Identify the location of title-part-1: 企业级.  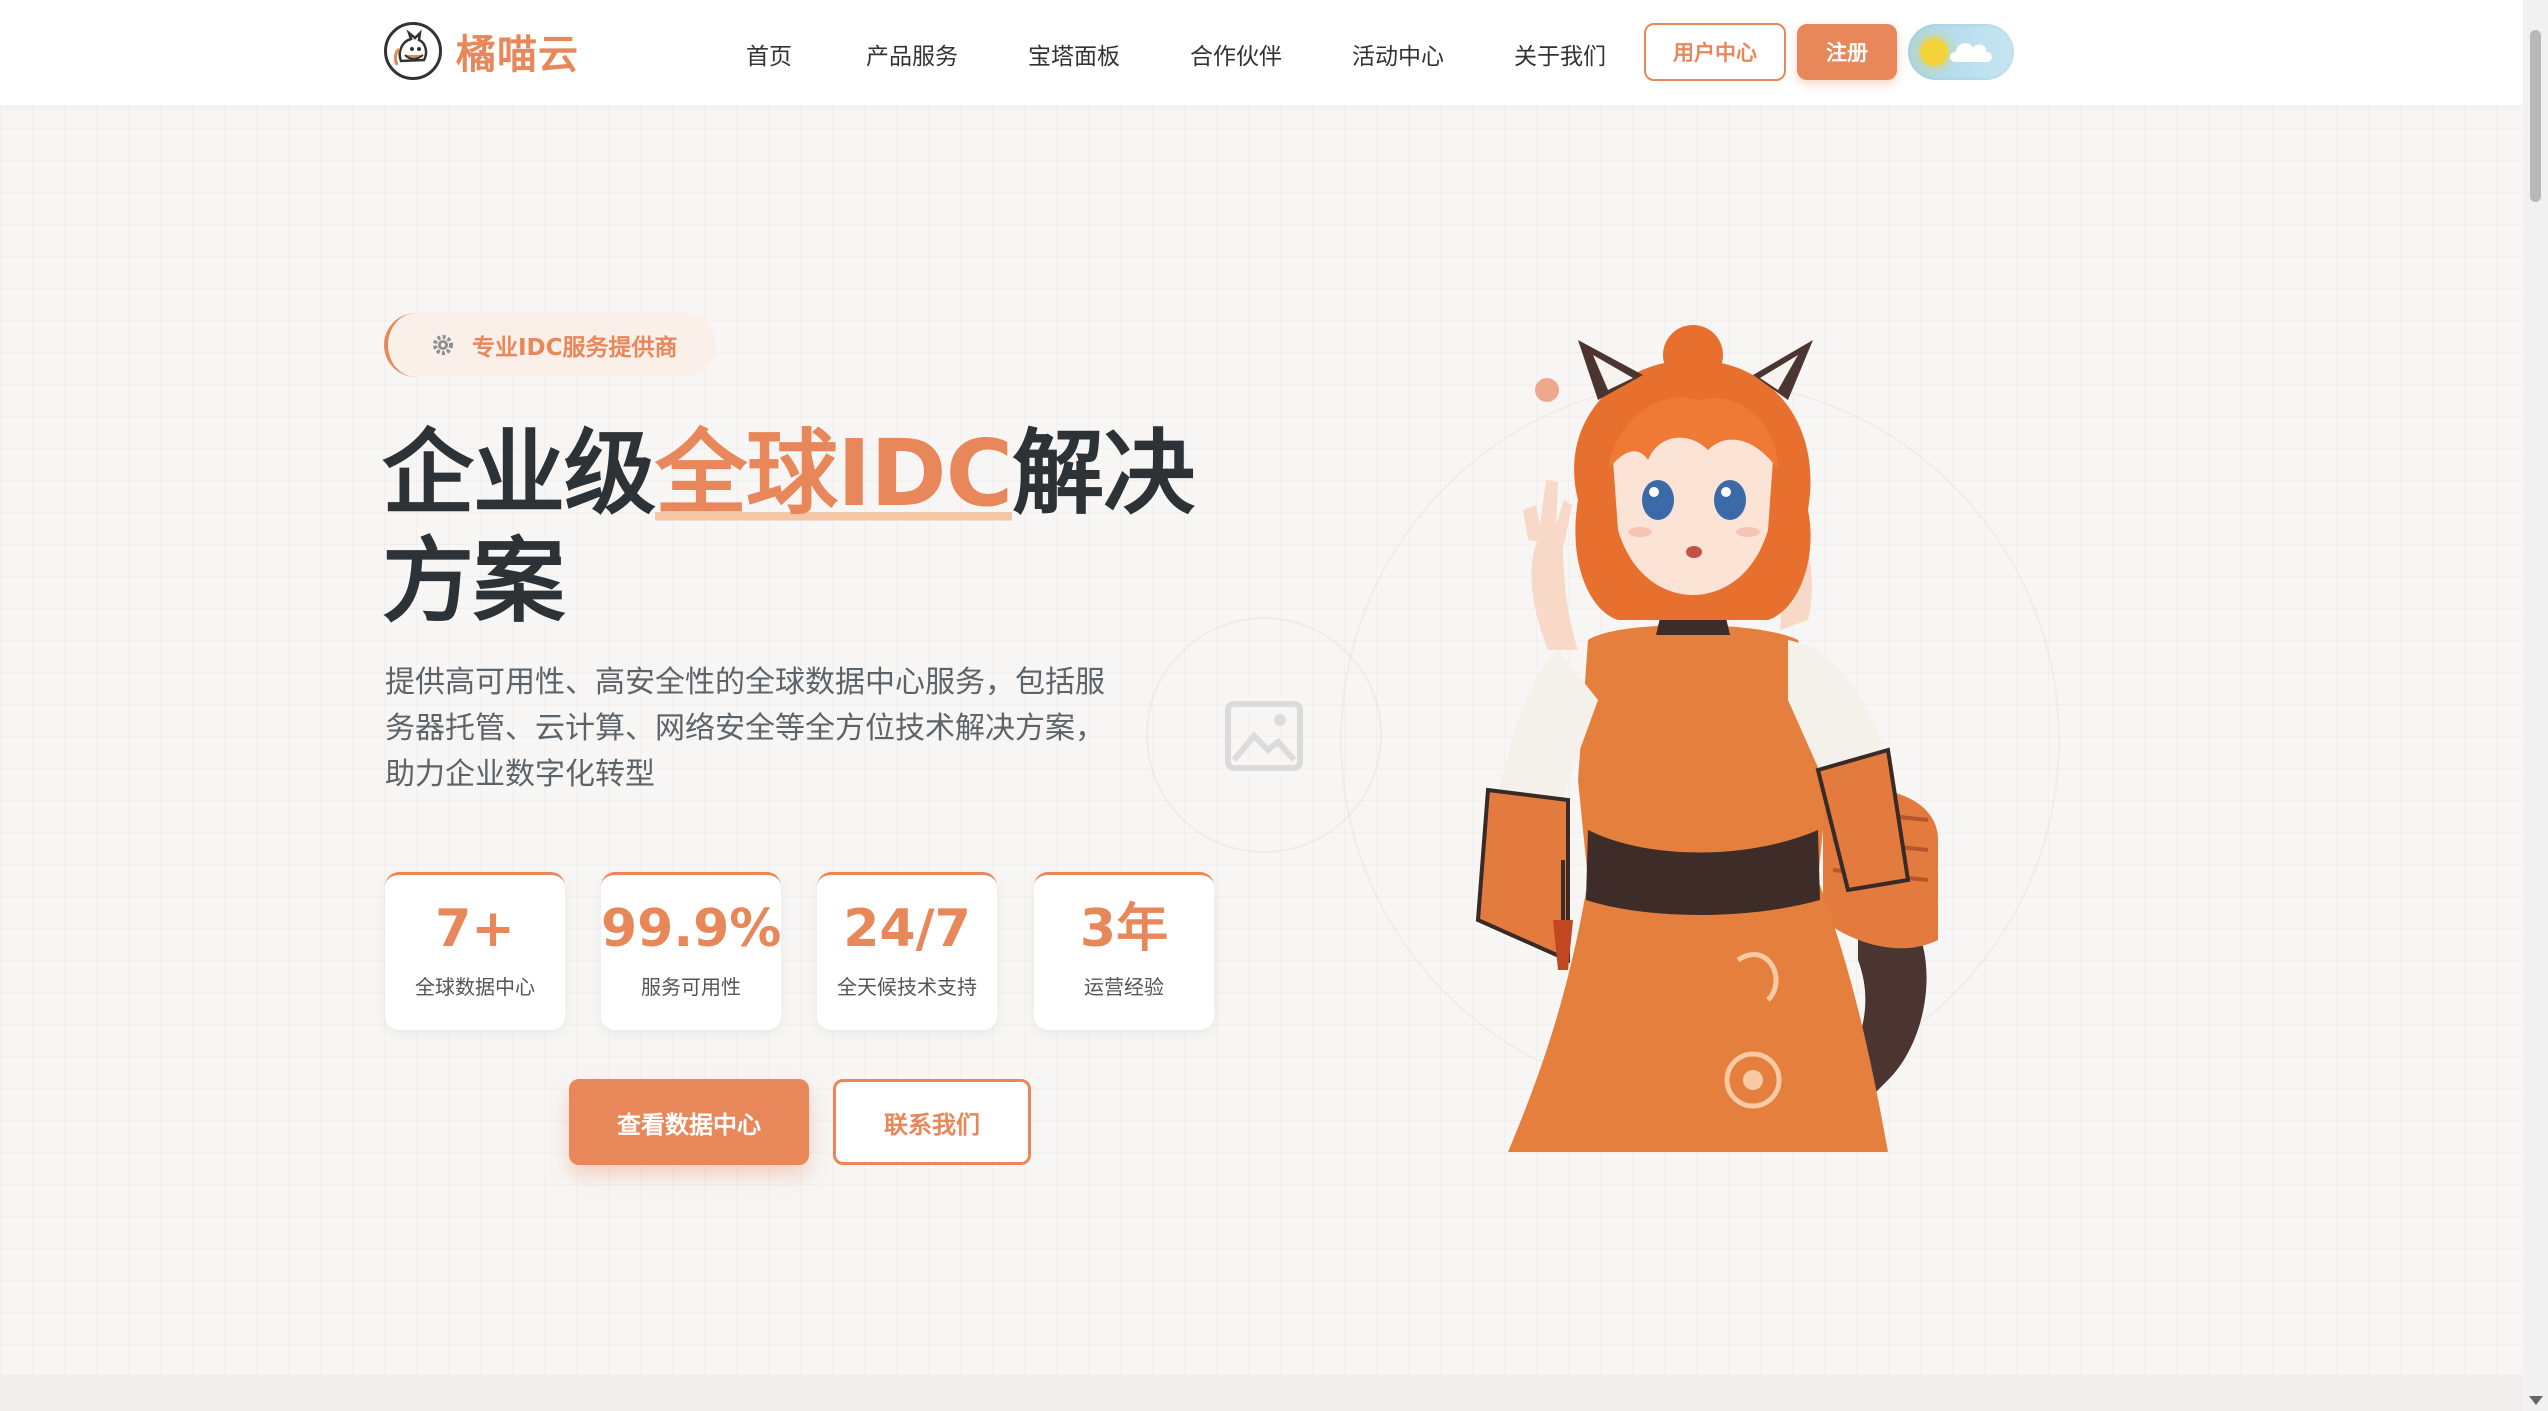
(519, 473).